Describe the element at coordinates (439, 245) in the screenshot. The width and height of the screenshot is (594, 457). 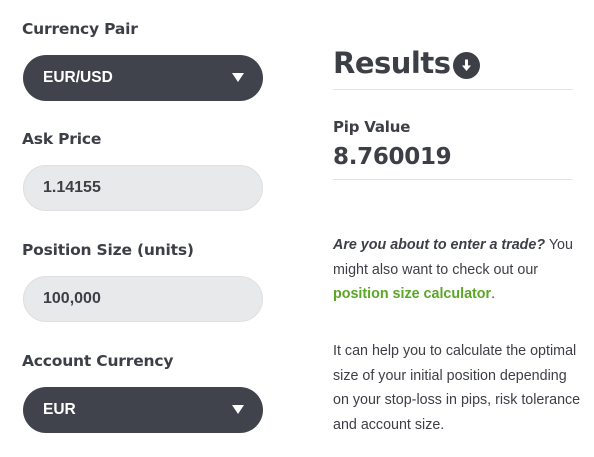
I see `tip-question: Are you about to enter a trade?` at that location.